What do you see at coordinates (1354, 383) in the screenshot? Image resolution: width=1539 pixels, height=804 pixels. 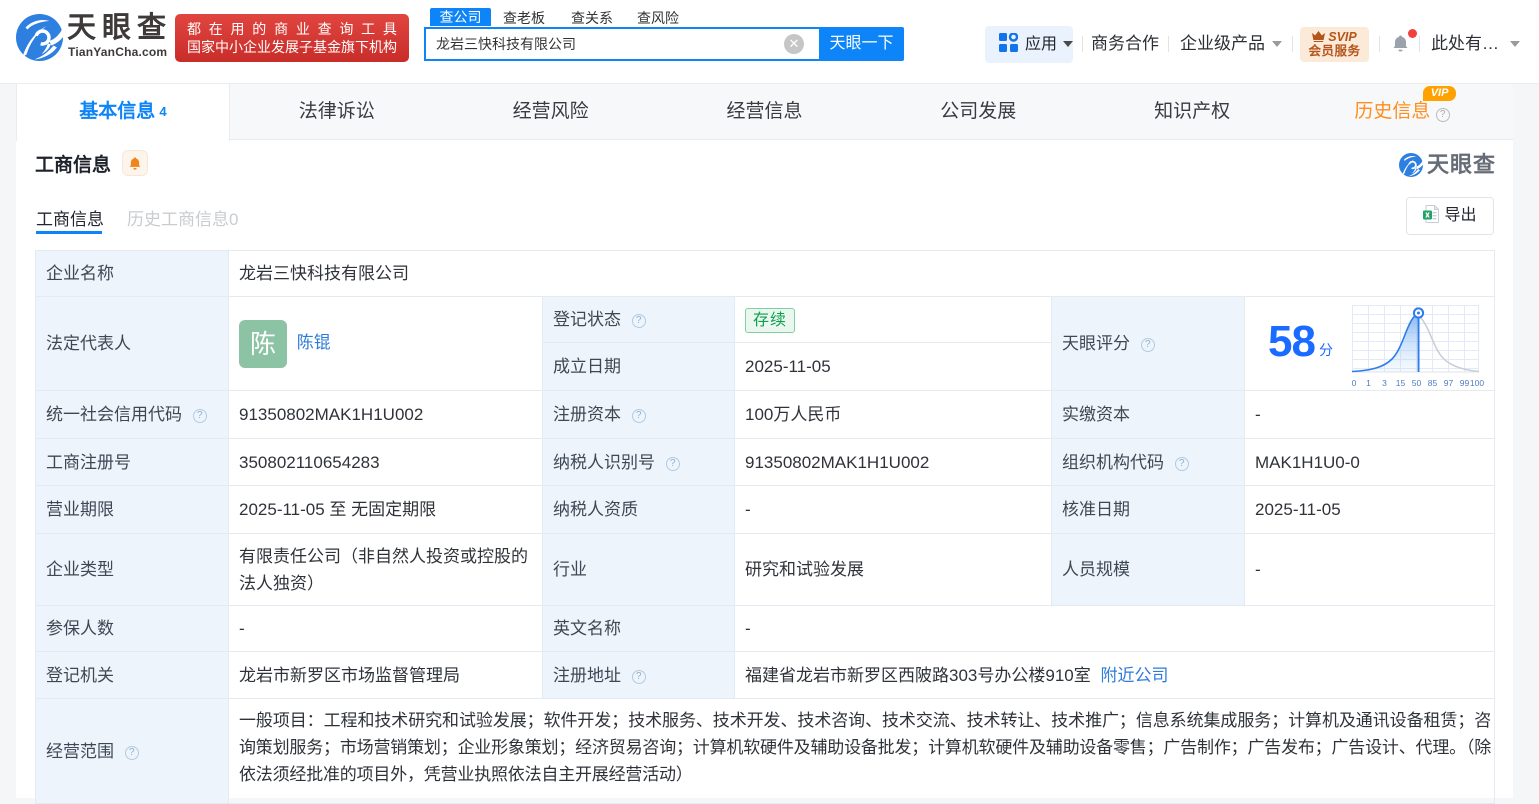 I see `svg-text: 0` at bounding box center [1354, 383].